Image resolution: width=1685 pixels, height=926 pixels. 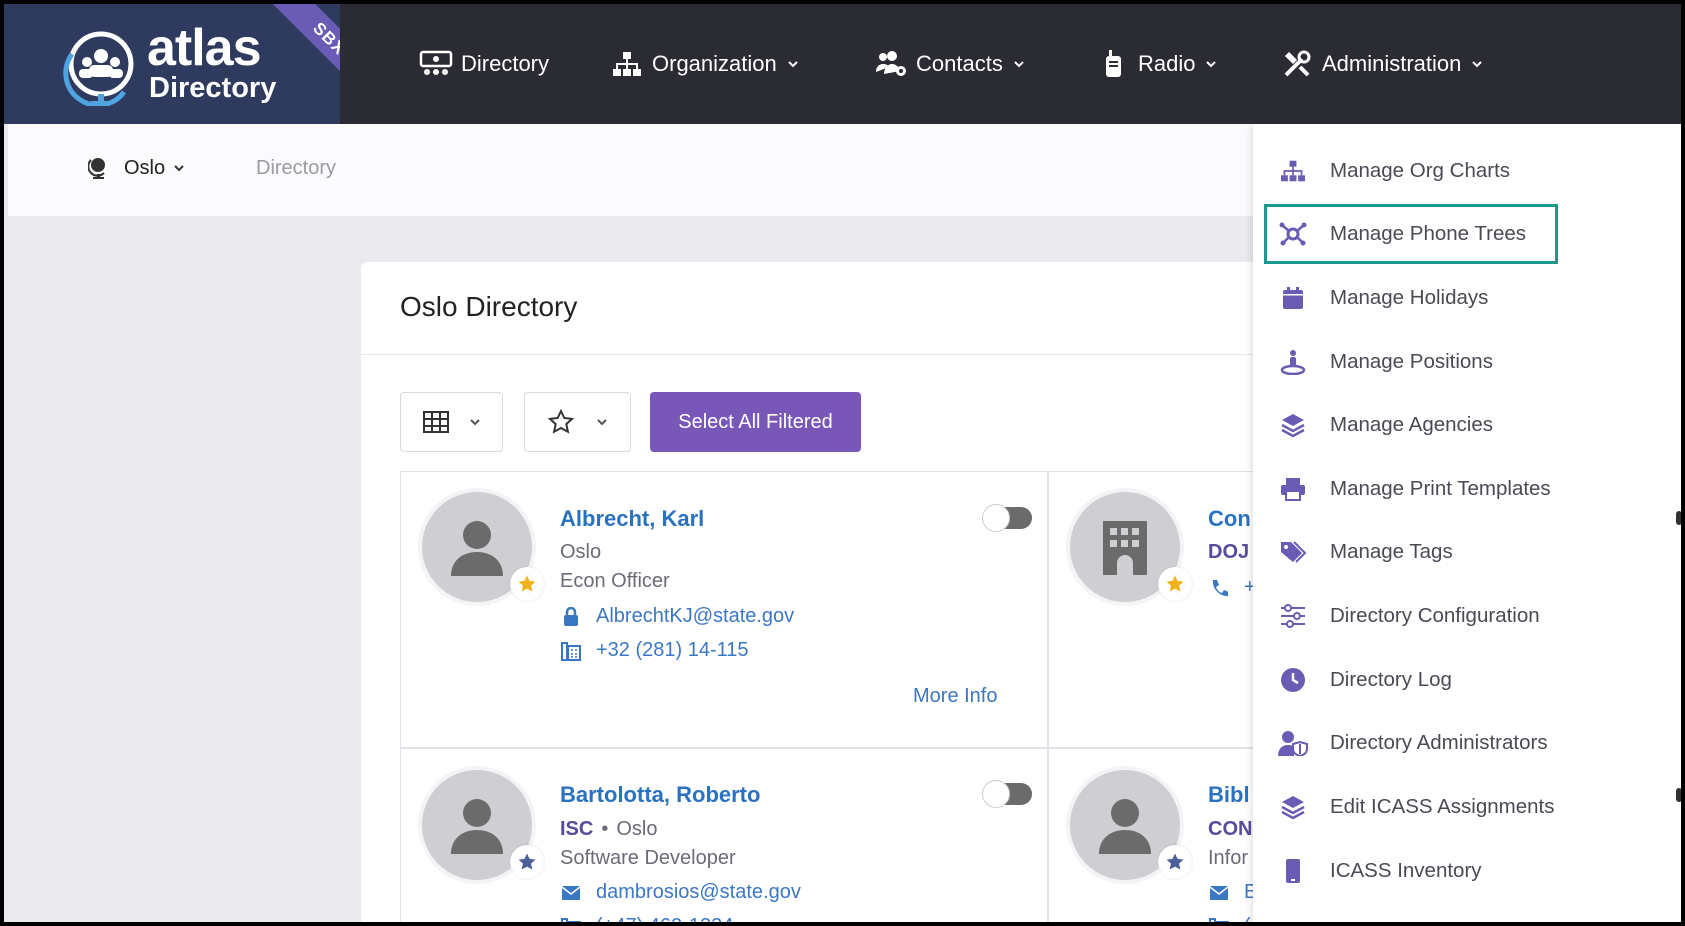 I want to click on contact-phone: (+47) 462-1234, so click(x=665, y=920).